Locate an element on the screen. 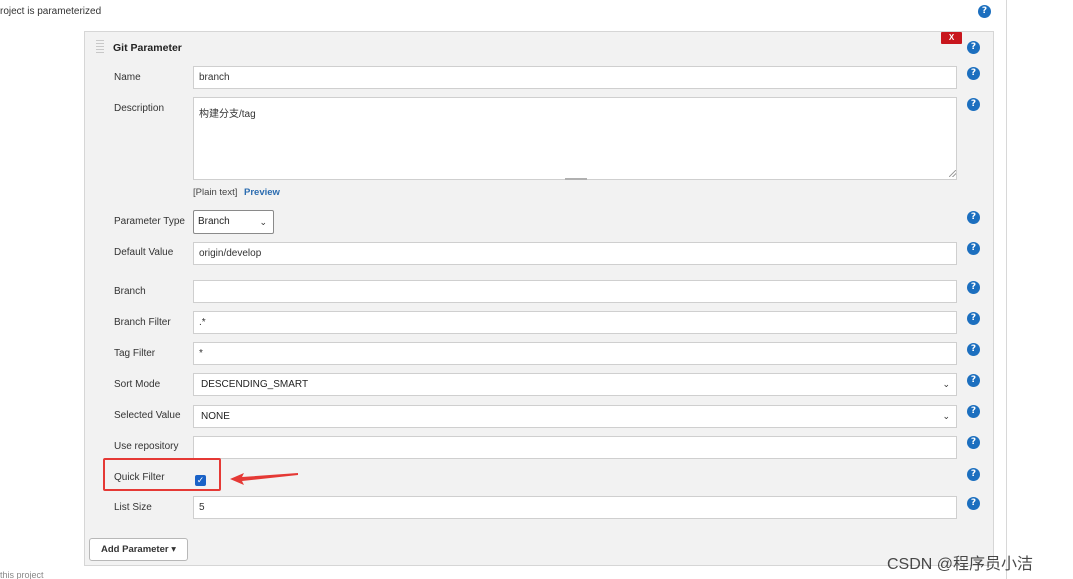 This screenshot has width=1073, height=579. plain-text-label: [Plain text] is located at coordinates (215, 192).